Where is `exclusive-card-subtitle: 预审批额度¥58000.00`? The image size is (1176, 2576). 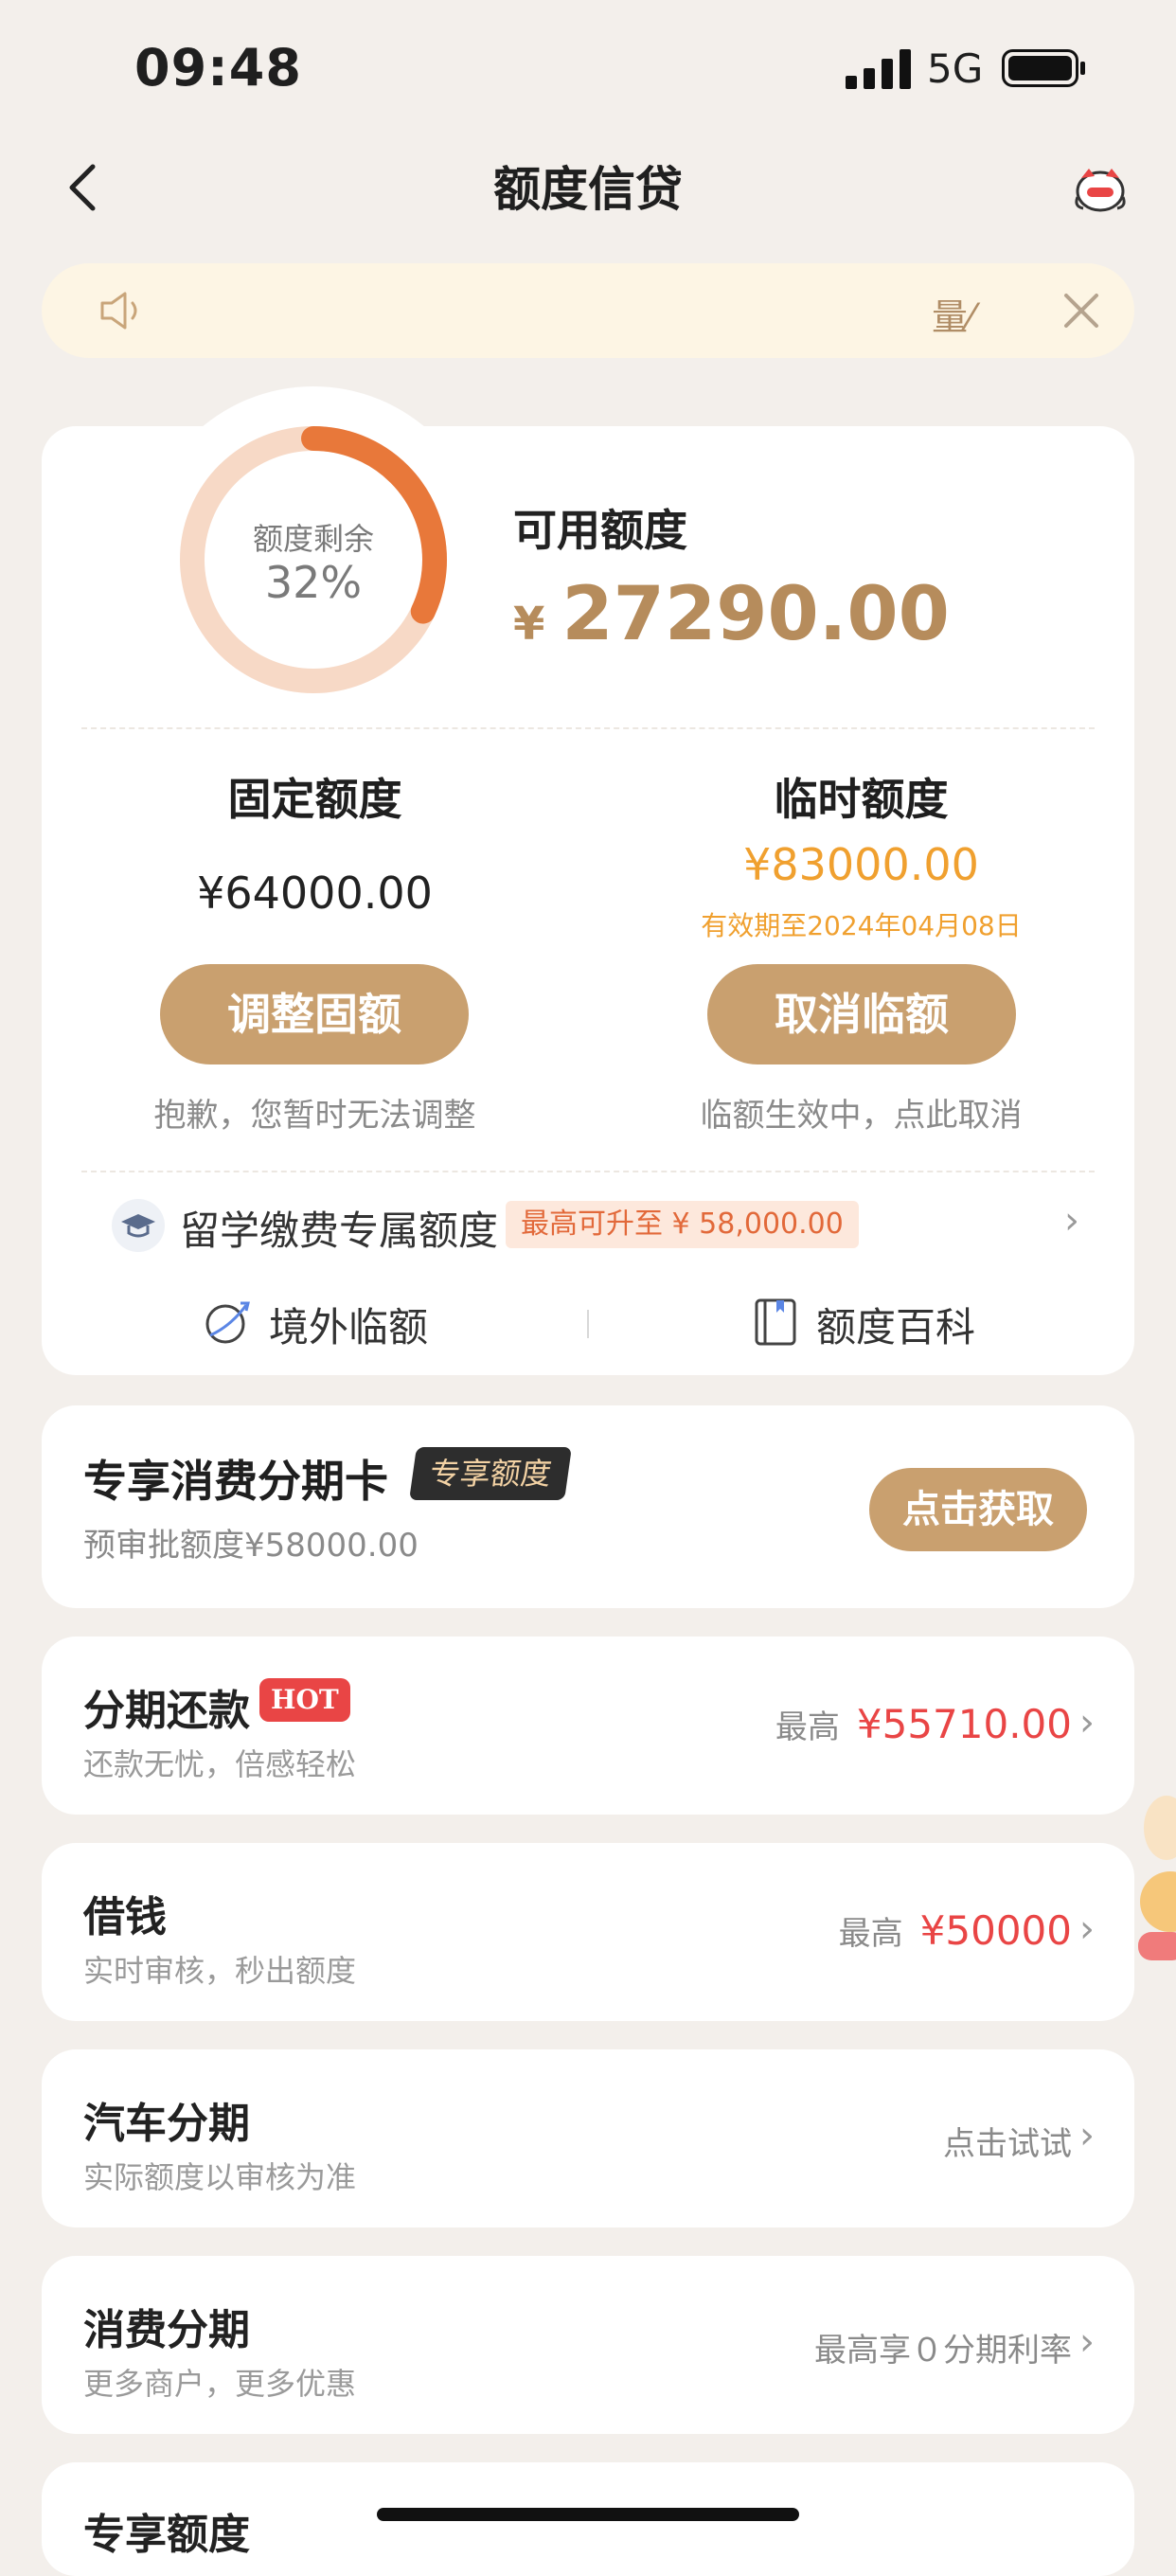 exclusive-card-subtitle: 预审批额度¥58000.00 is located at coordinates (251, 1546).